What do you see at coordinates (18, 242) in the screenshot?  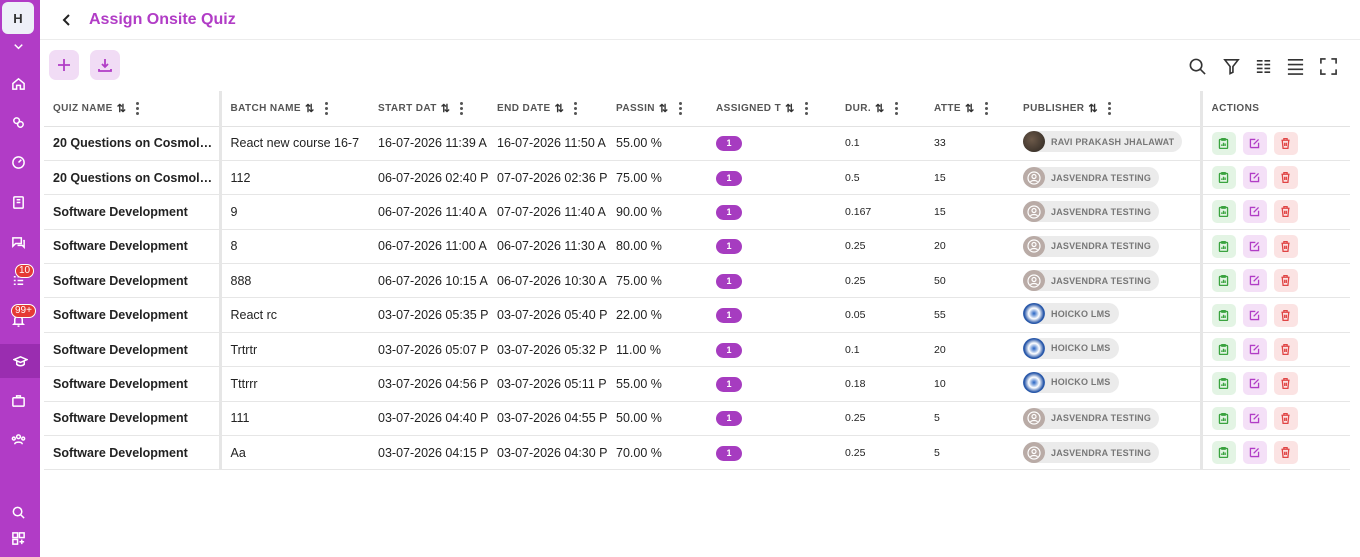 I see `chat-icon` at bounding box center [18, 242].